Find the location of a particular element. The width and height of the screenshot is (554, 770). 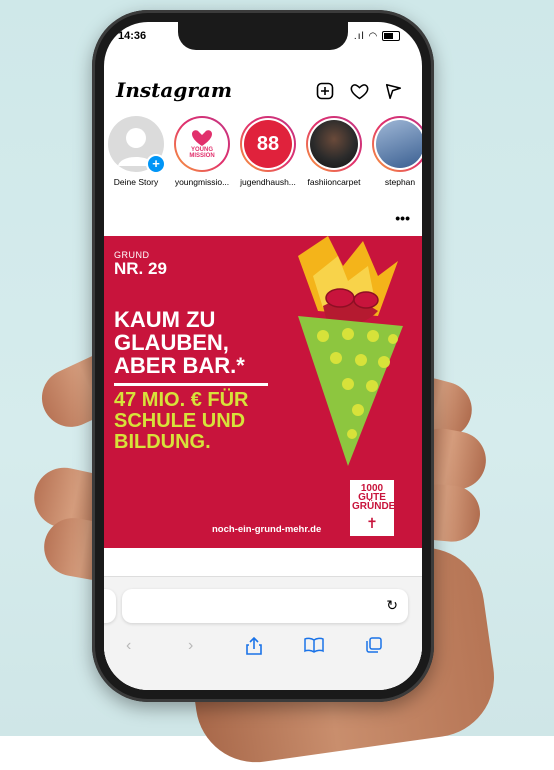

tabs-icon is located at coordinates (374, 647).